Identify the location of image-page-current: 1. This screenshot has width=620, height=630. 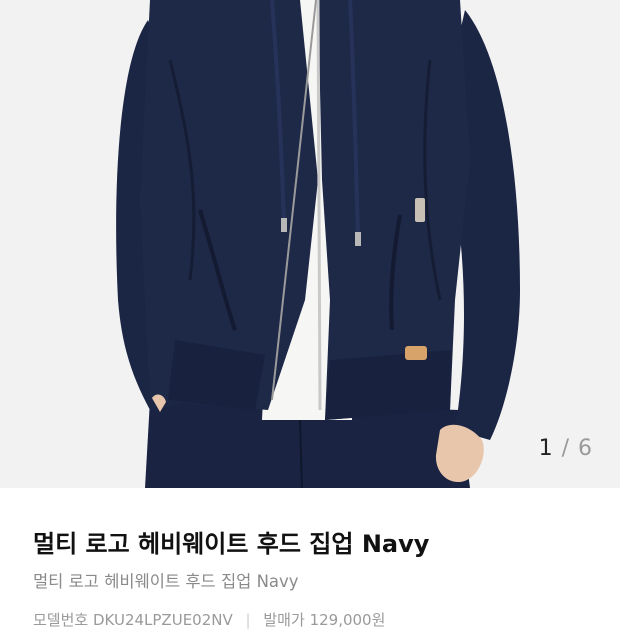
(546, 448).